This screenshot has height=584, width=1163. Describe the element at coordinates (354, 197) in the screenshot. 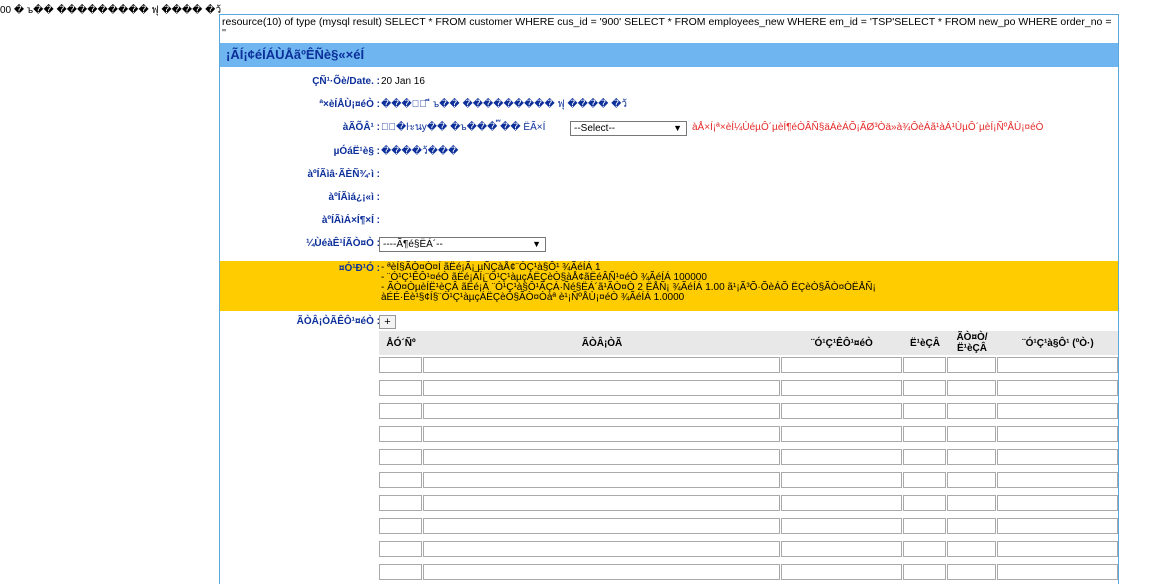

I see `fax-label: àºÍÃìá¿¡«ì :` at that location.